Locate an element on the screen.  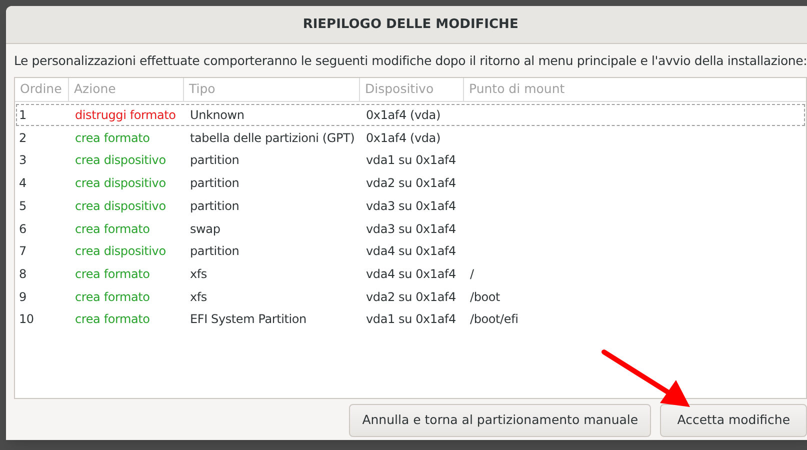
order-cell-text: 9 is located at coordinates (23, 297).